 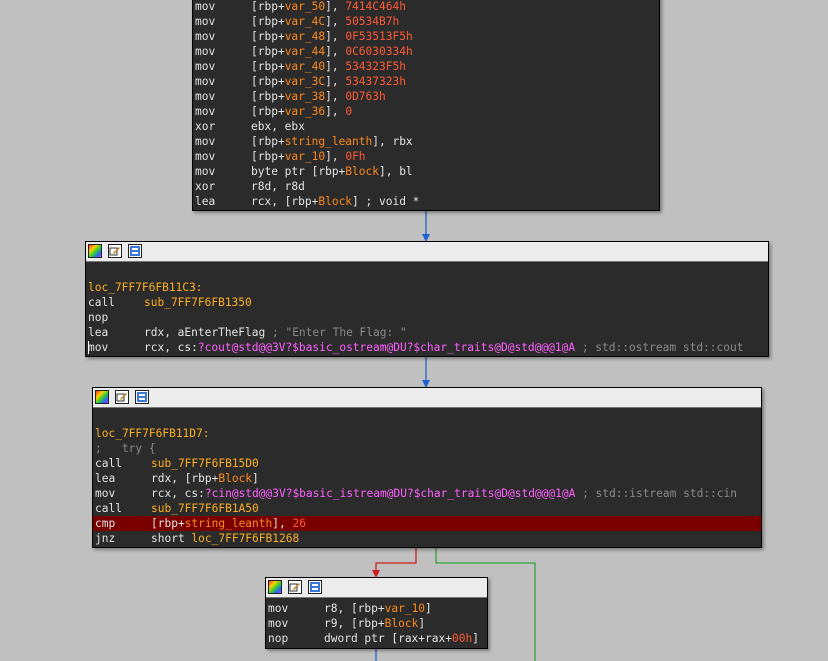 What do you see at coordinates (355, 156) in the screenshot?
I see `operand: 0Fh` at bounding box center [355, 156].